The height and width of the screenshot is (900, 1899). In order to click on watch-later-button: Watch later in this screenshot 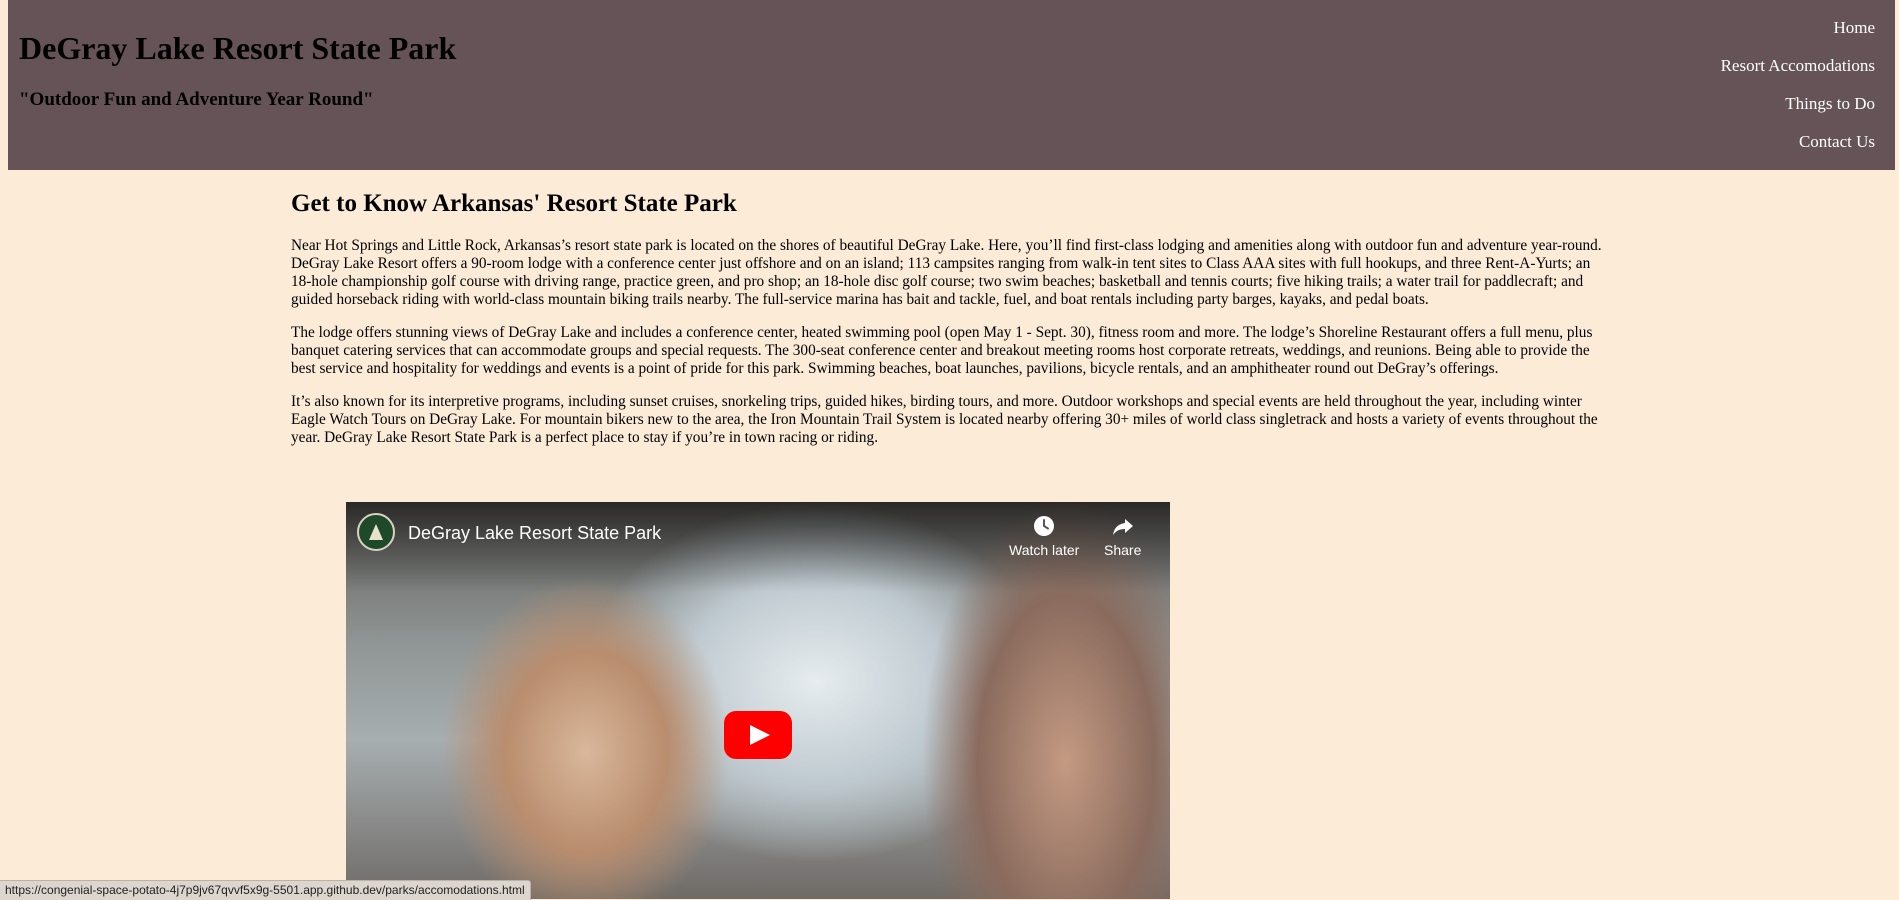, I will do `click(1044, 536)`.